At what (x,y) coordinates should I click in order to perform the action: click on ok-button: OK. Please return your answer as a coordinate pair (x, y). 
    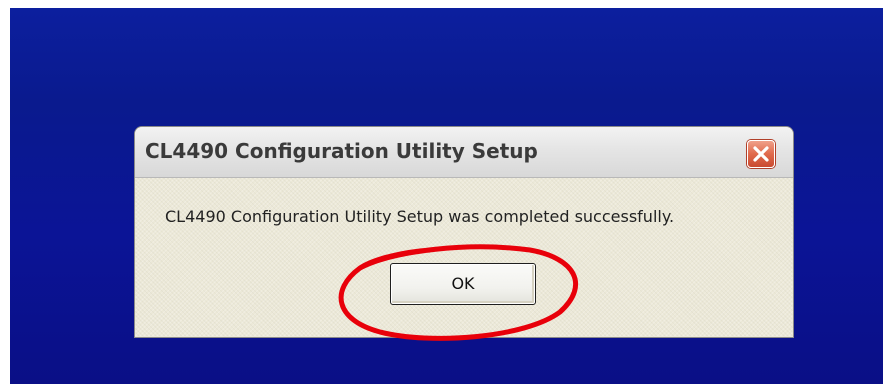
    Looking at the image, I should click on (463, 284).